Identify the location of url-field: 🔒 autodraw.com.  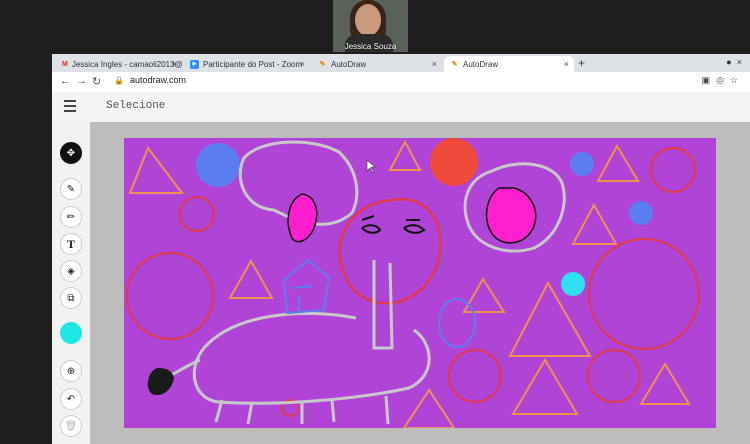
(150, 80).